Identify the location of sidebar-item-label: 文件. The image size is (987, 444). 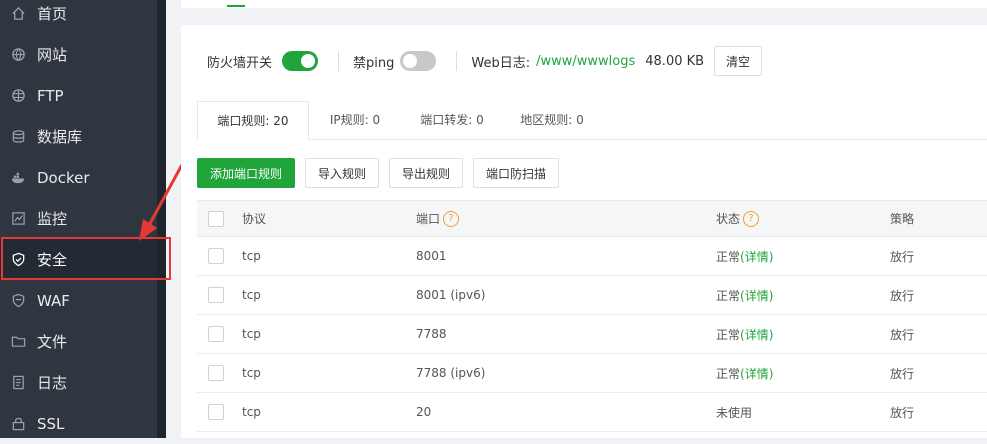
(52, 342).